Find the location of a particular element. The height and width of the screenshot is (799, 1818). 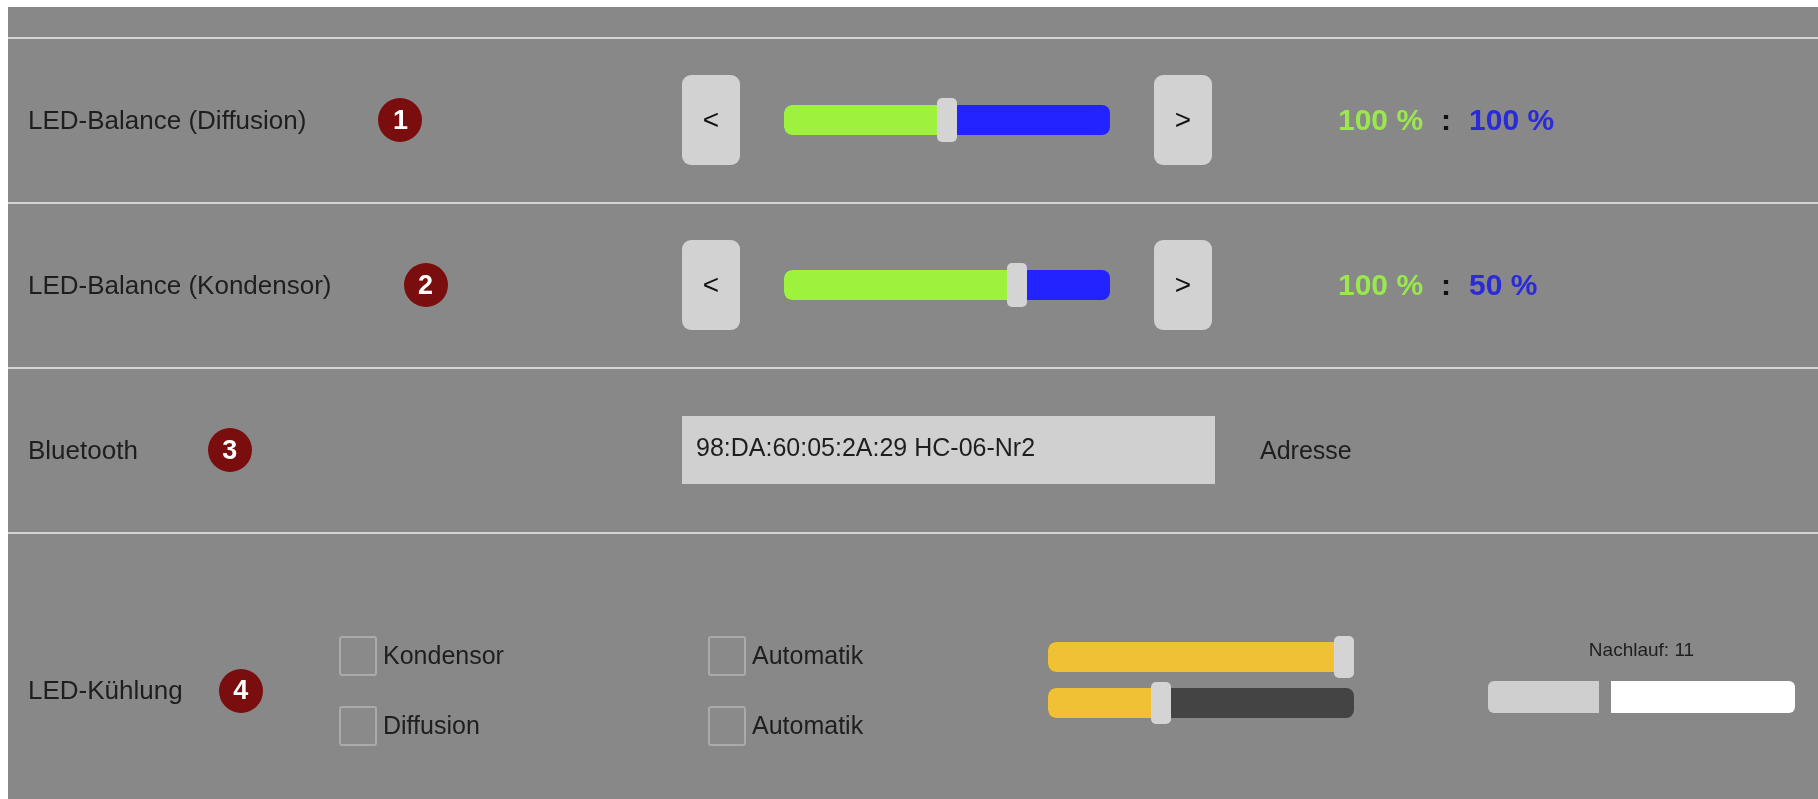

checkbox: Kondensor is located at coordinates (523, 655).